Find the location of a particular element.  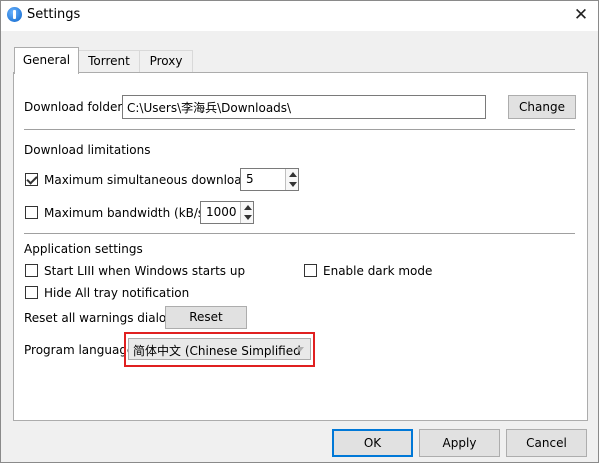

close-icon: ✕ is located at coordinates (581, 15).